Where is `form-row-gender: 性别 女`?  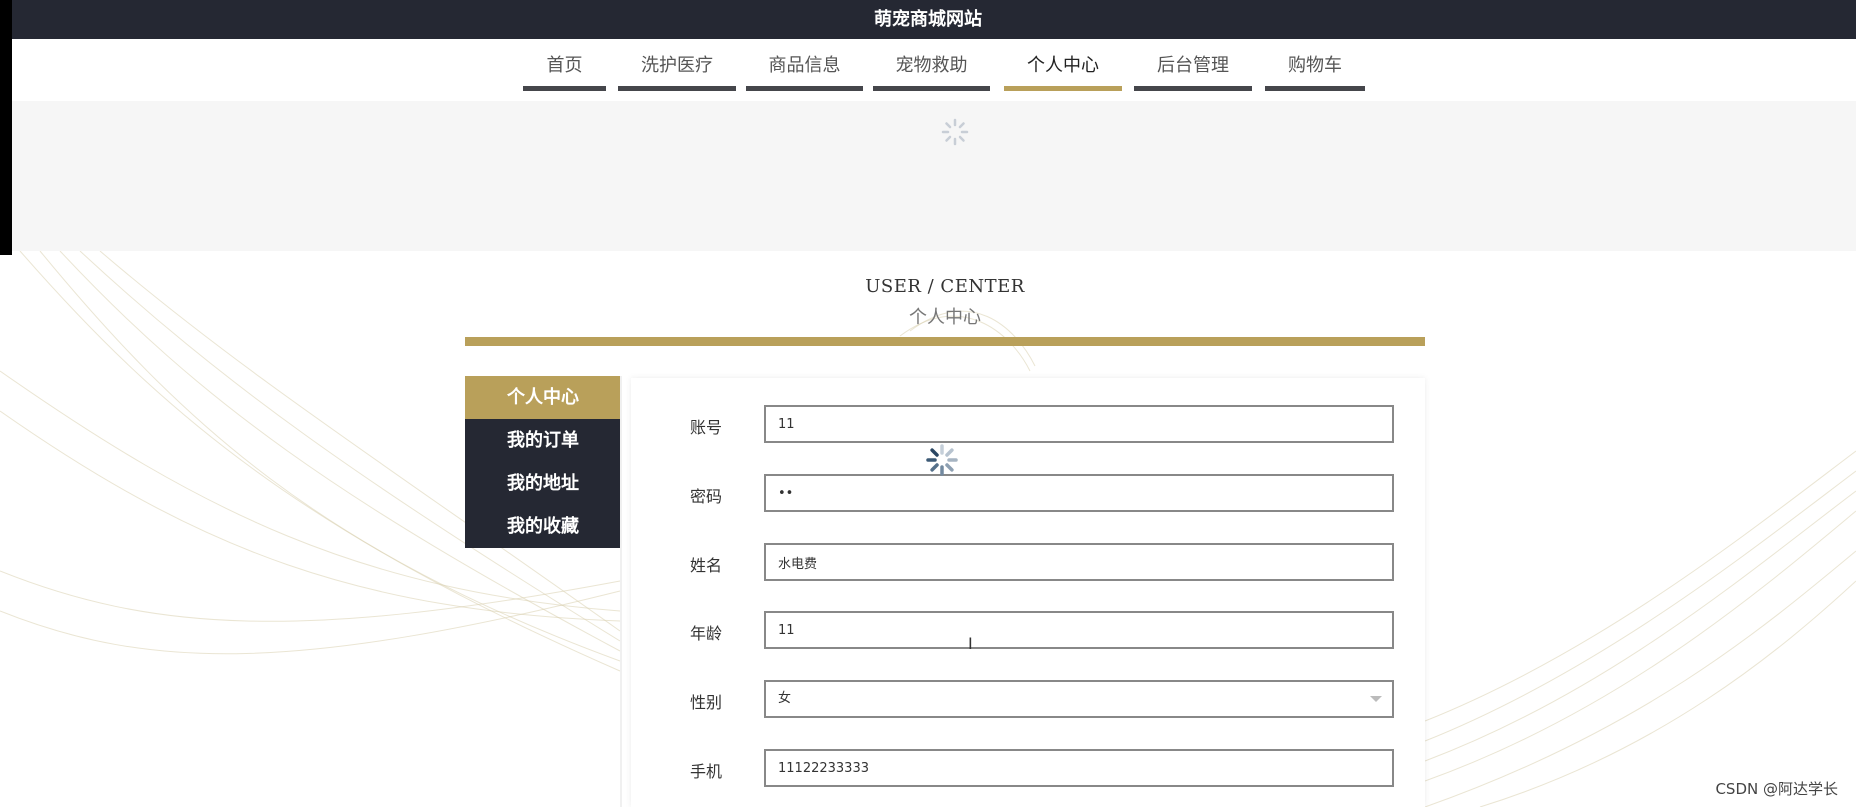
form-row-gender: 性别 女 is located at coordinates (1028, 700).